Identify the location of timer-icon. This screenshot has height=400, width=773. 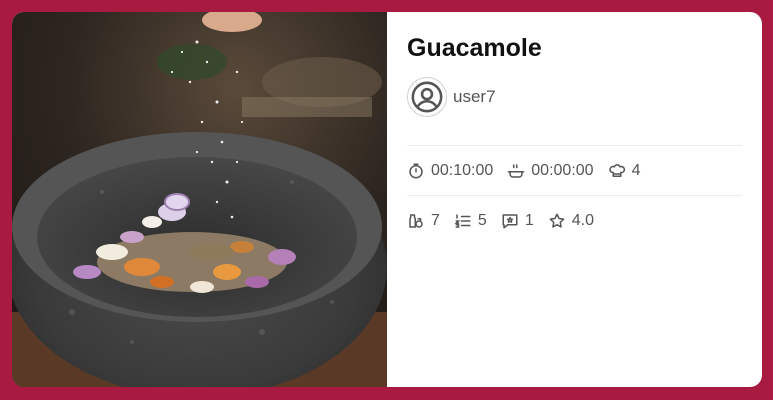
(416, 170).